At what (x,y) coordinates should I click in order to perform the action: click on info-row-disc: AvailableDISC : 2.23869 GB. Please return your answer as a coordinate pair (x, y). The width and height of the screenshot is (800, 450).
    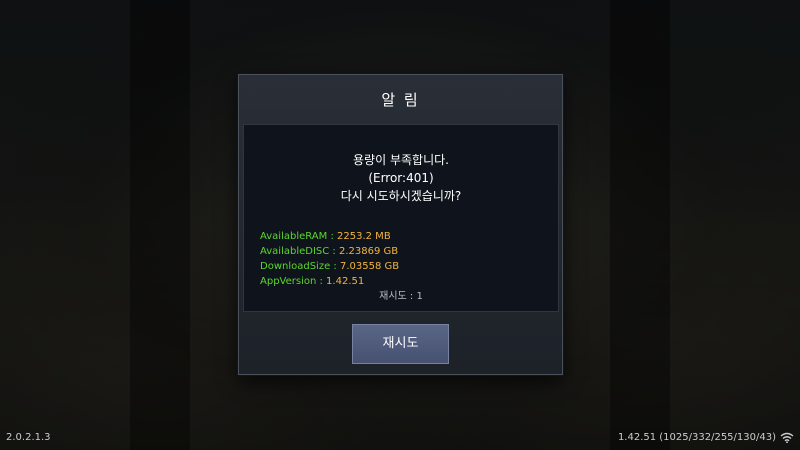
    Looking at the image, I should click on (329, 251).